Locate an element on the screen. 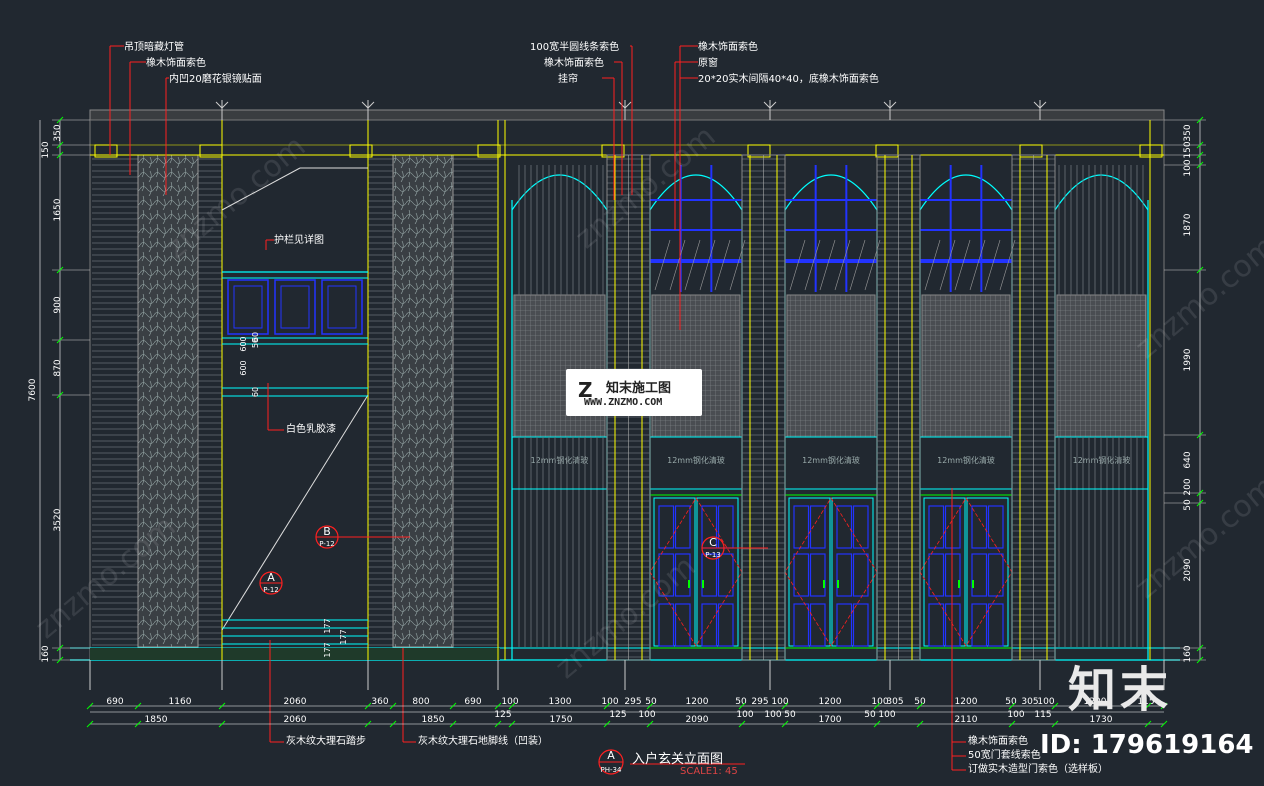  drawing-scale: SCALE1: 45 is located at coordinates (709, 771).